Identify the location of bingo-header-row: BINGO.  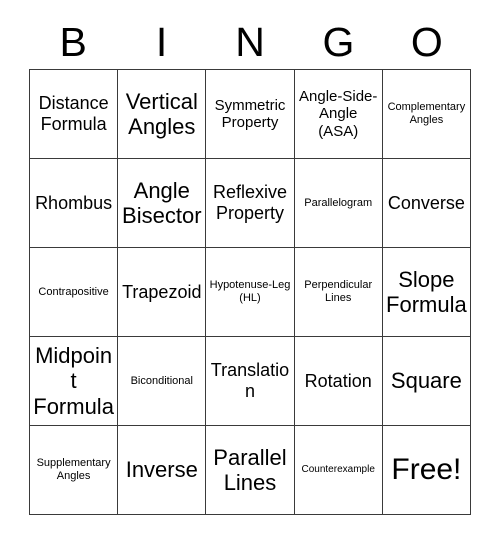
(250, 42).